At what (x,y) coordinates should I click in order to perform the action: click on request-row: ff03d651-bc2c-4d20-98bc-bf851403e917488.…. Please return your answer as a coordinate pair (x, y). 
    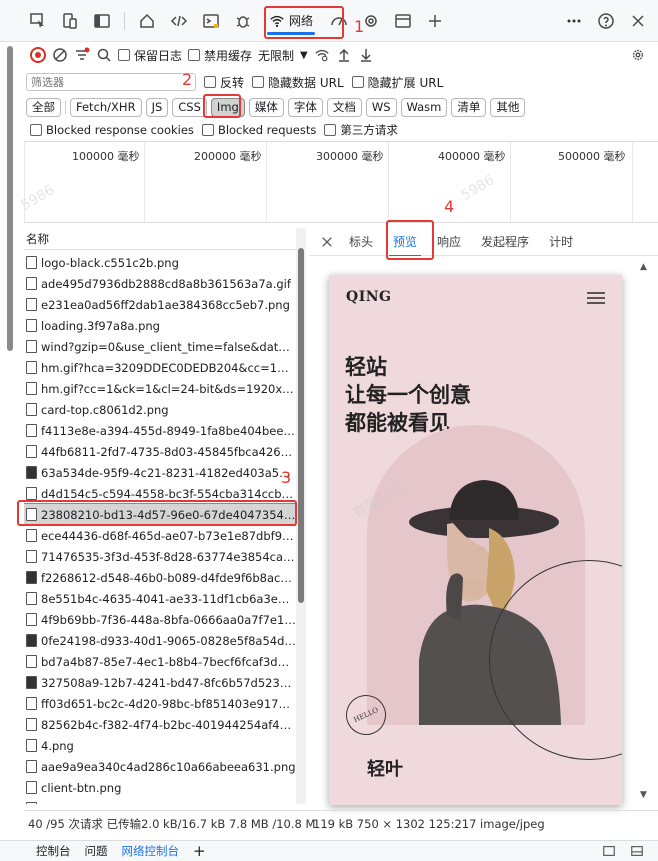
    Looking at the image, I should click on (160, 703).